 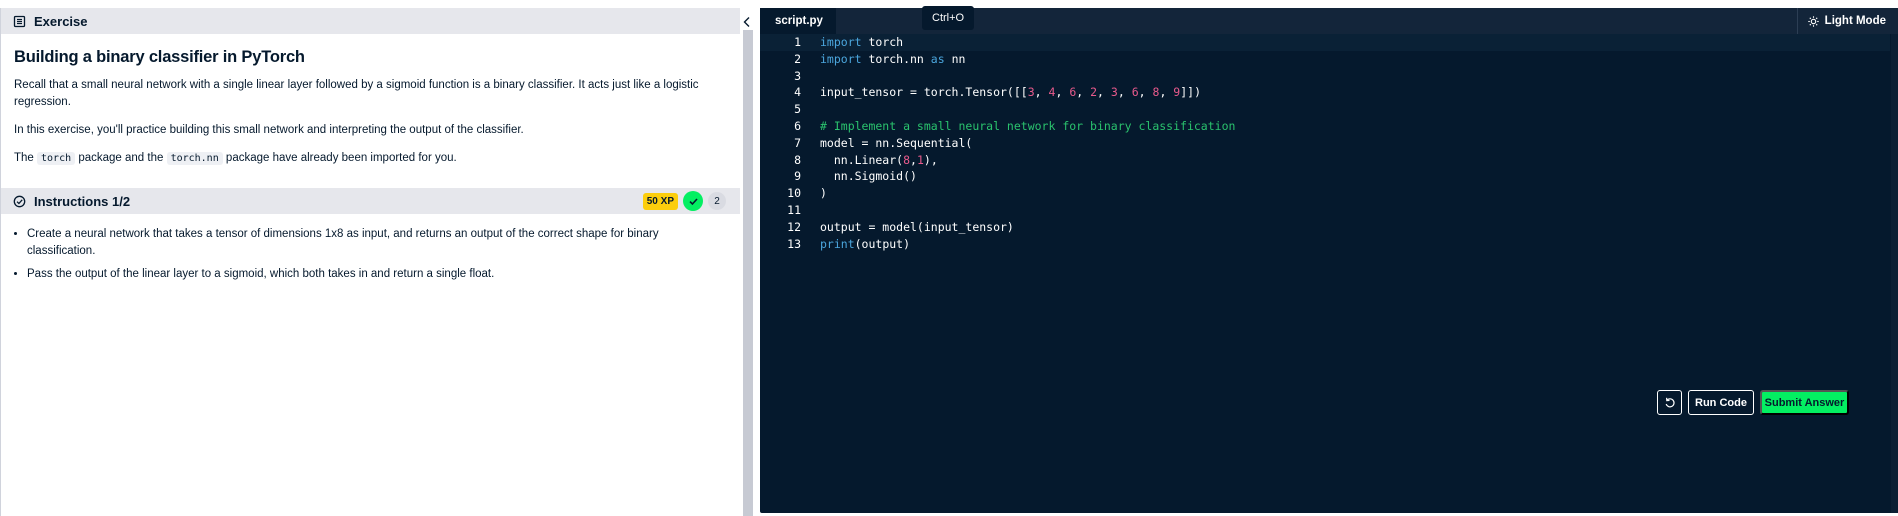 I want to click on line-number: 9, so click(x=797, y=176).